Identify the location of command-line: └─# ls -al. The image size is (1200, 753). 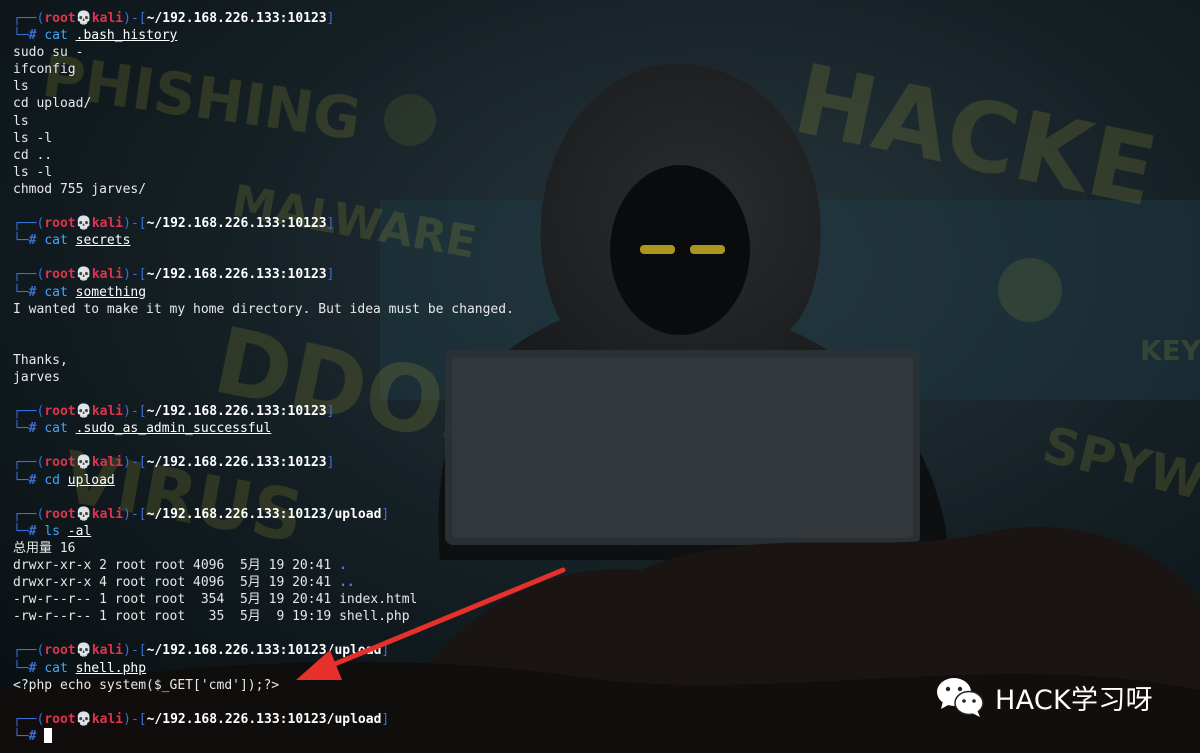
(598, 531).